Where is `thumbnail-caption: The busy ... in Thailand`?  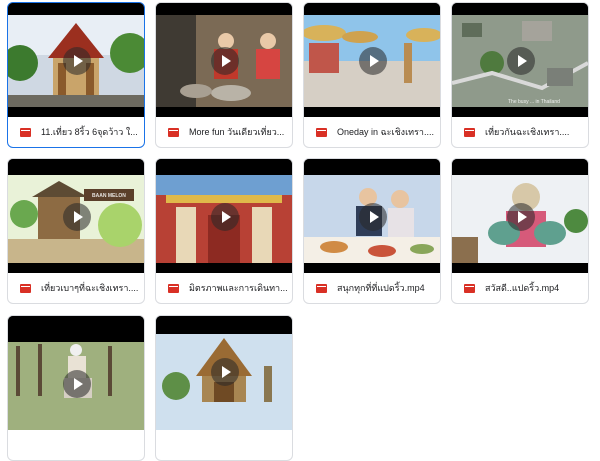 thumbnail-caption: The busy ... in Thailand is located at coordinates (534, 102).